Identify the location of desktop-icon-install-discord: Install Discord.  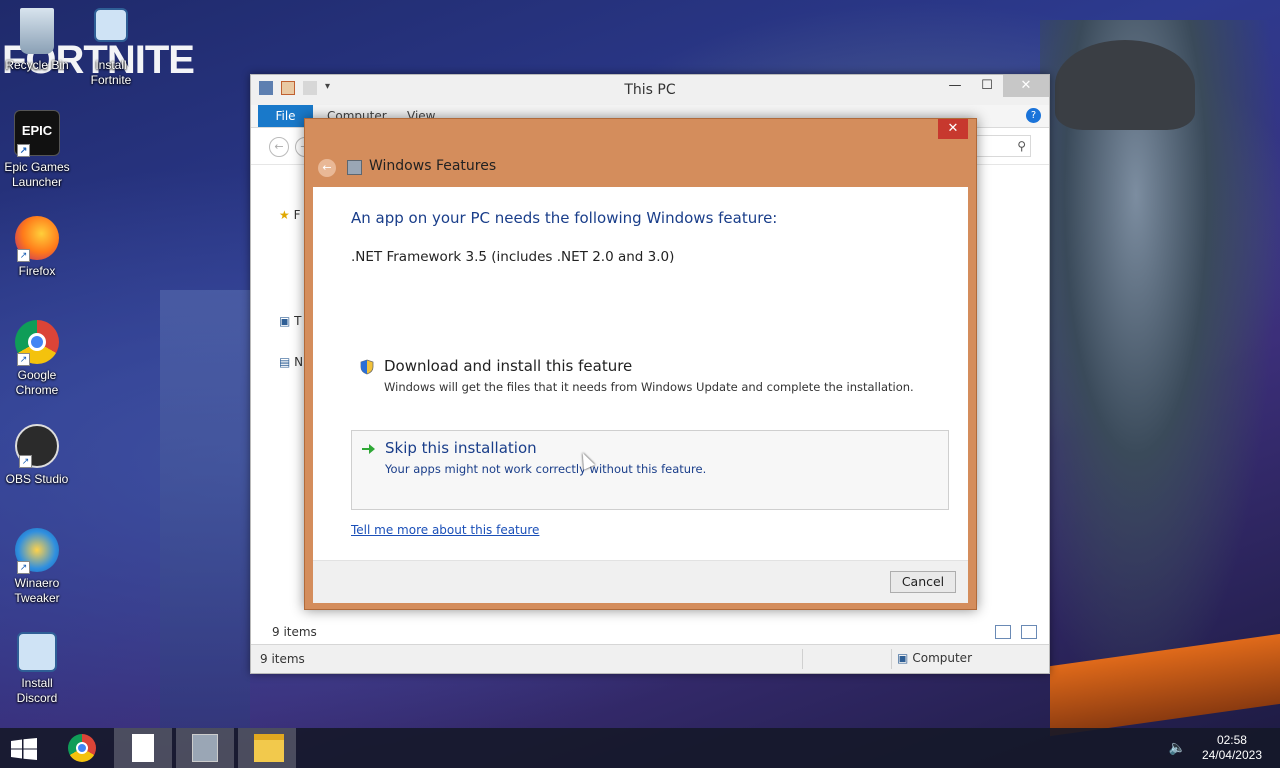
(37, 669).